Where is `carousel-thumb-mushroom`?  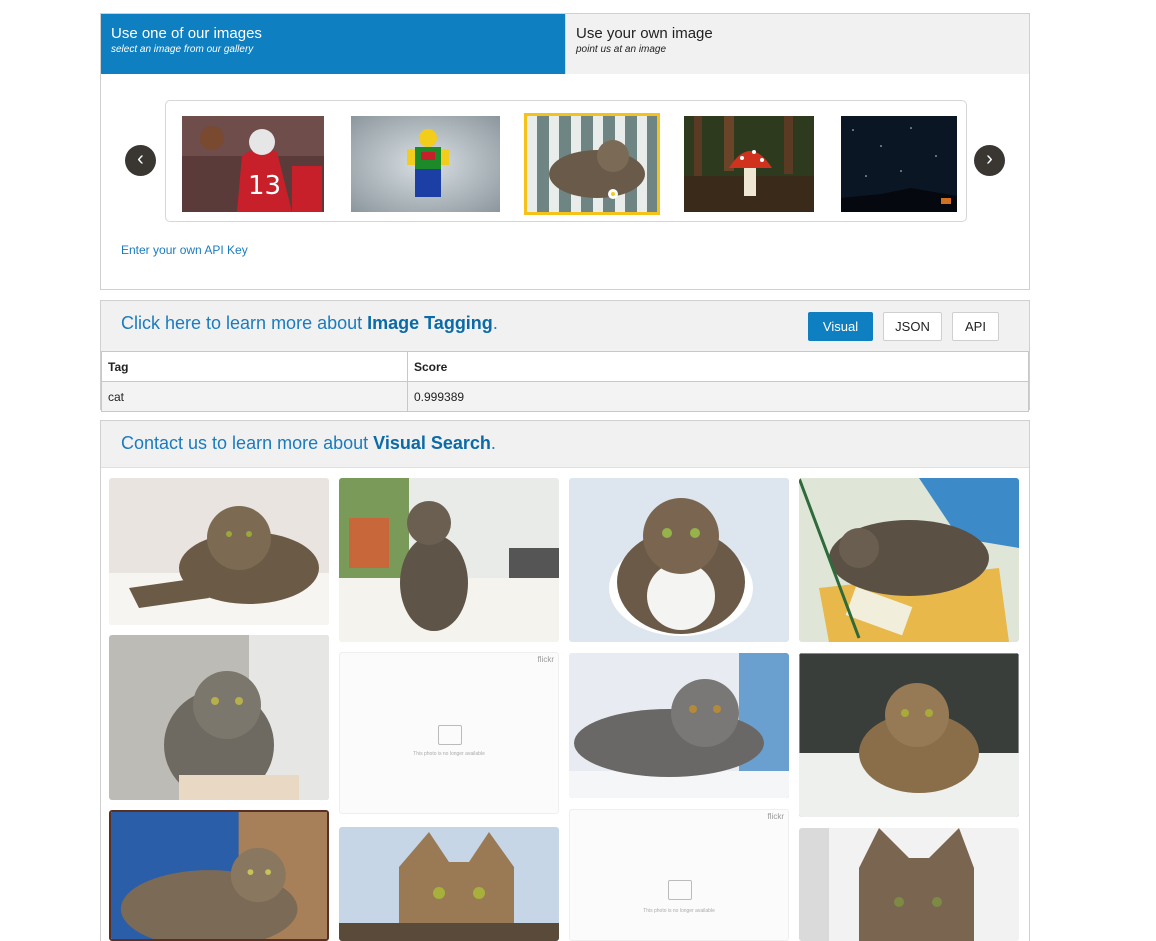 carousel-thumb-mushroom is located at coordinates (749, 164).